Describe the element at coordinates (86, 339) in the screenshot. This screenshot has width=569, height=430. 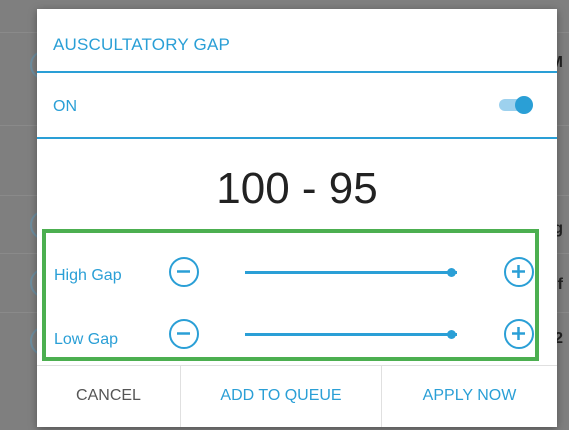
I see `low-gap-label: Low Gap` at that location.